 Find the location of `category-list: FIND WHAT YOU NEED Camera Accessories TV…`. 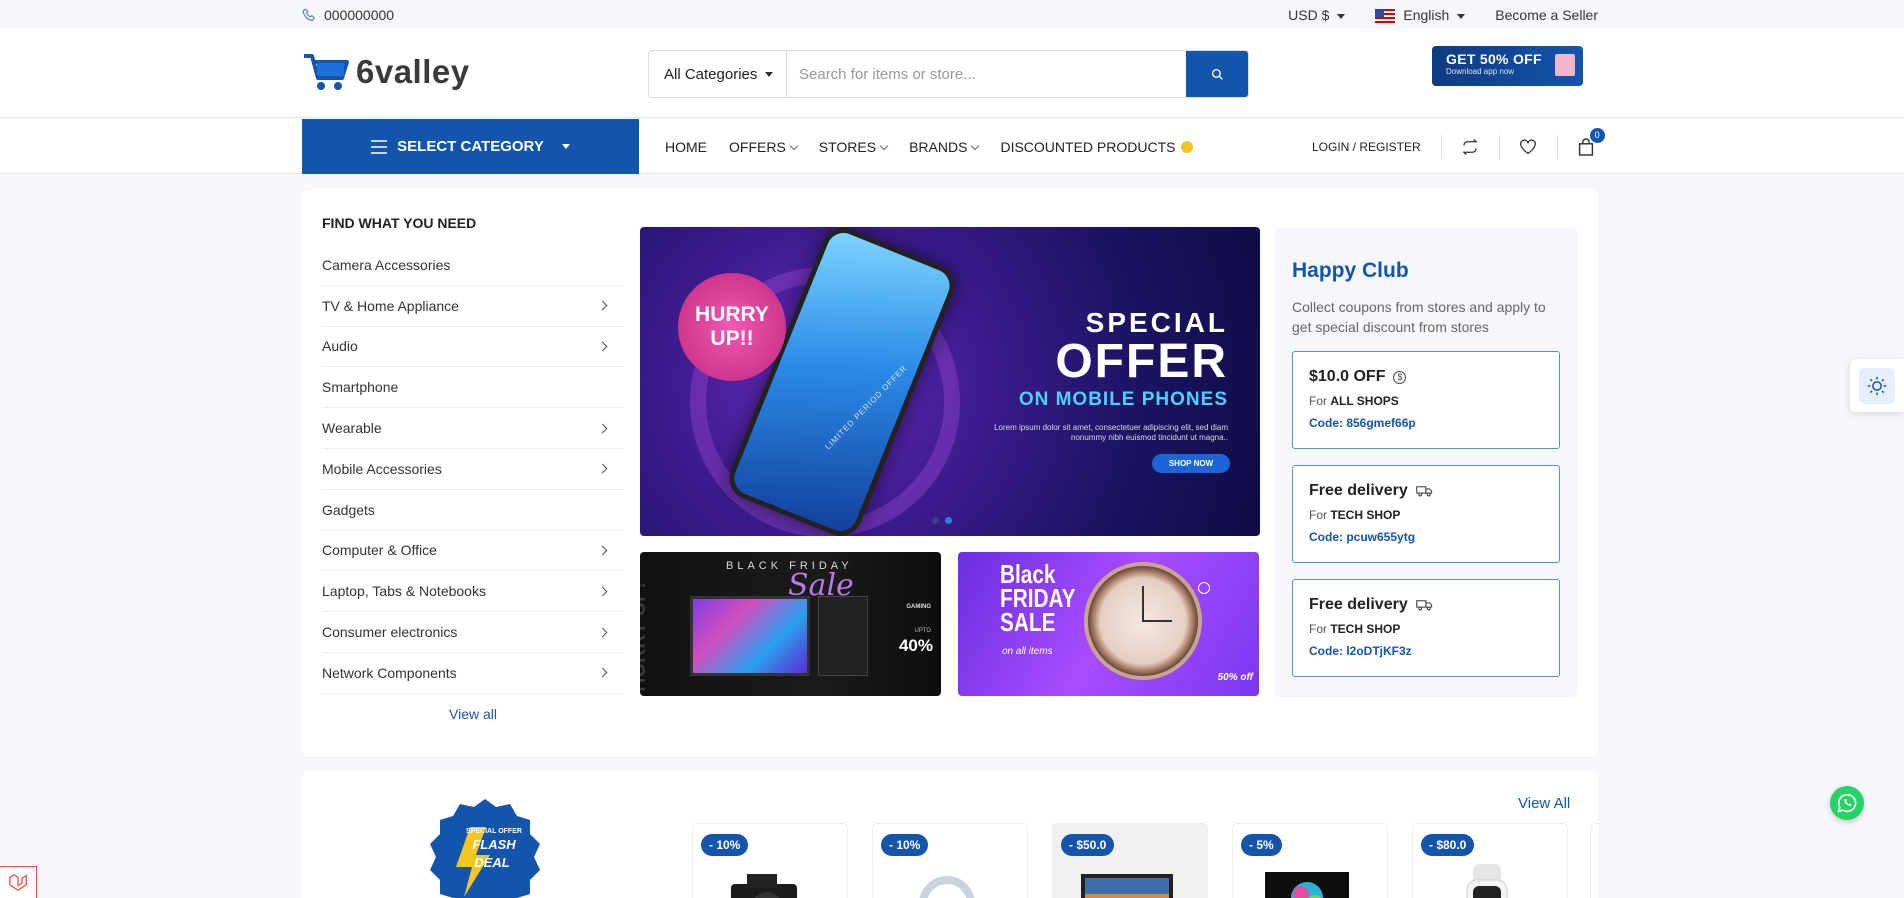

category-list: FIND WHAT YOU NEED Camera Accessories TV… is located at coordinates (473, 466).